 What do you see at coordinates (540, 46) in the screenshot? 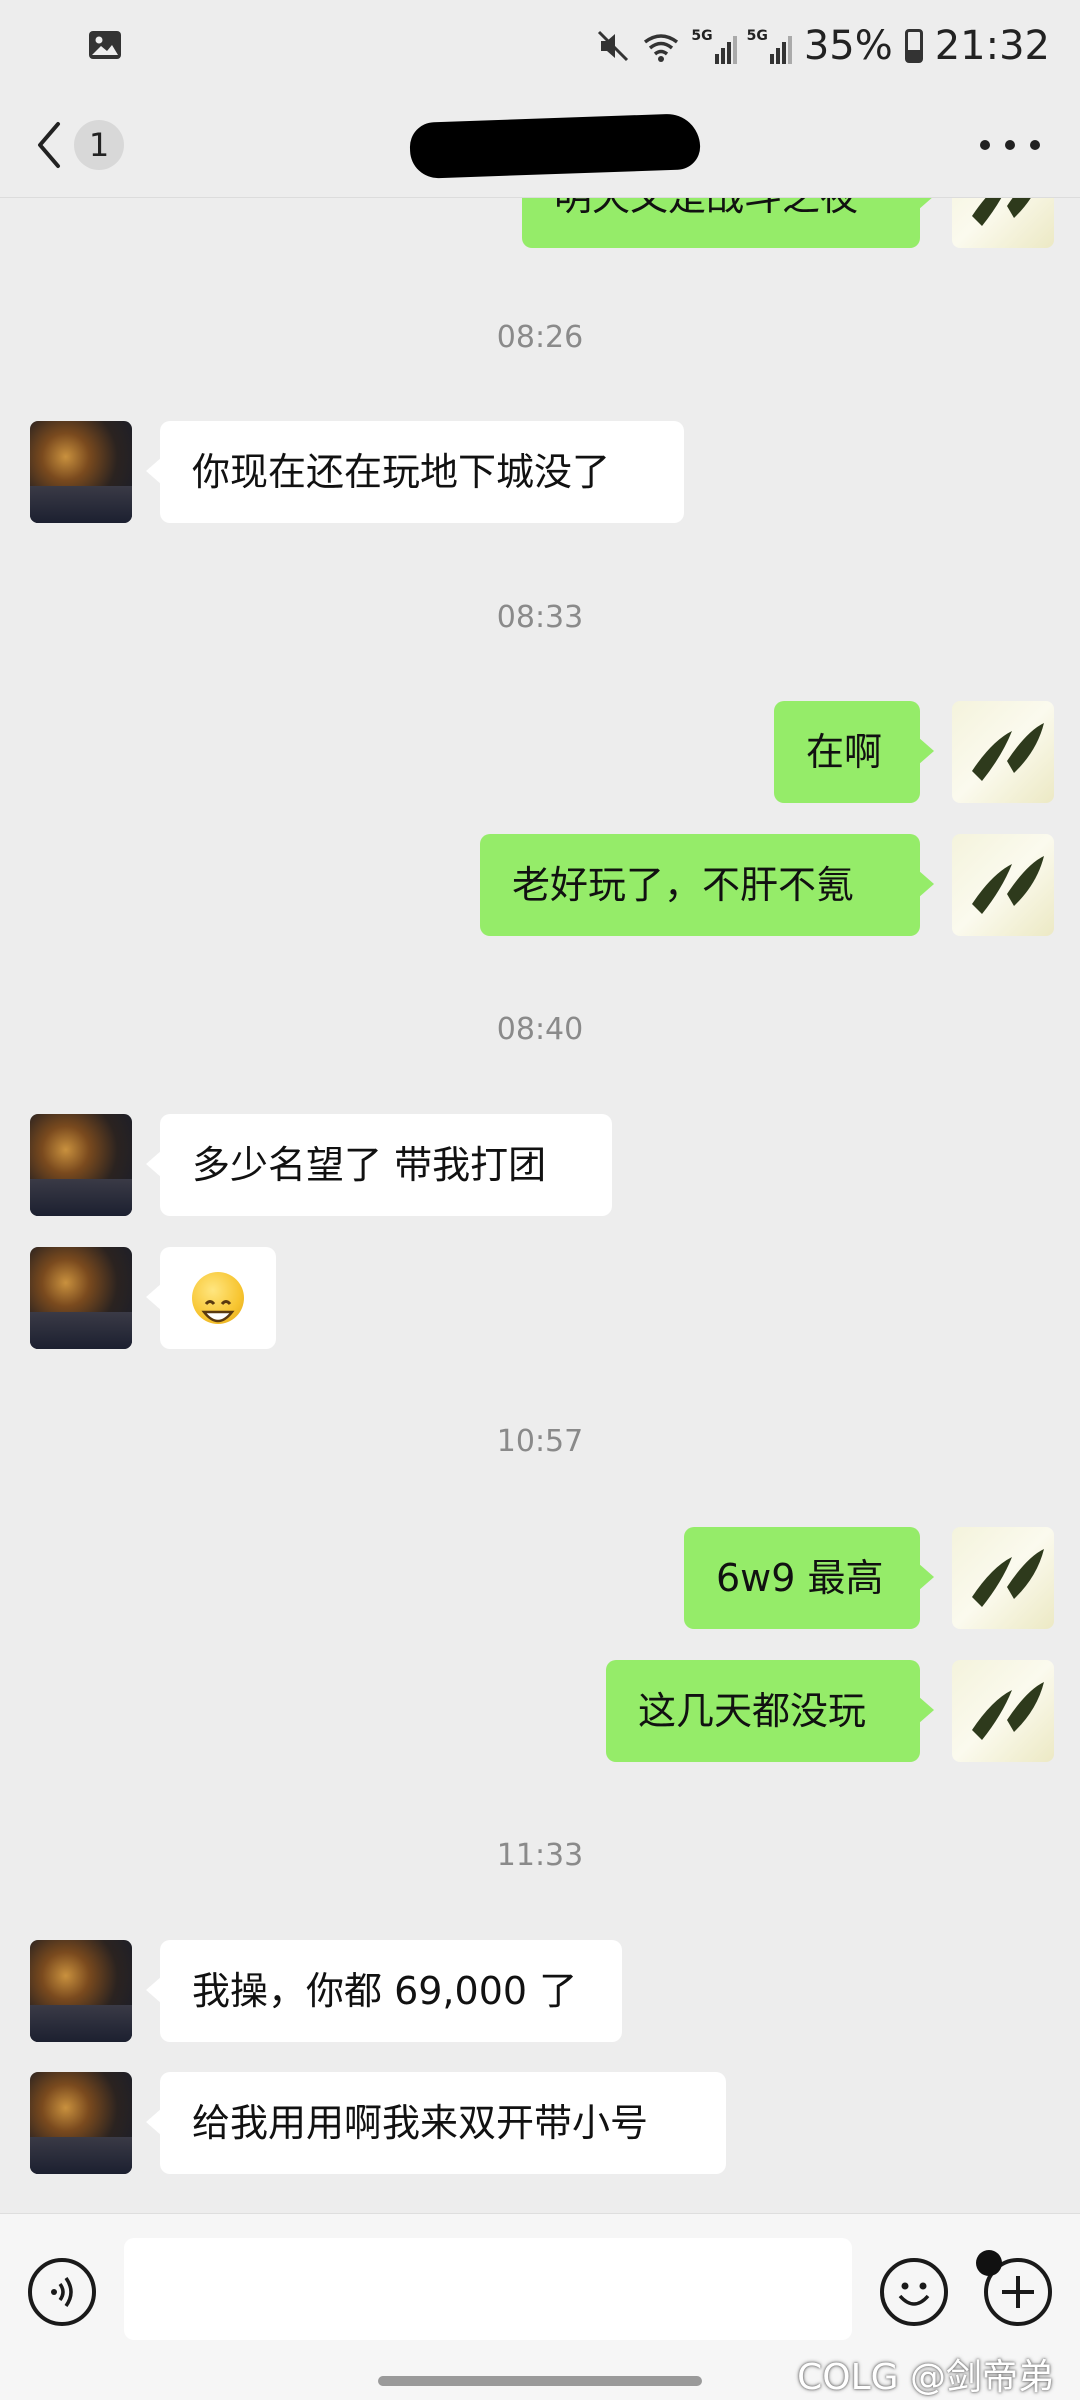
I see `status-bar: 5G 5G 35% 21:32` at bounding box center [540, 46].